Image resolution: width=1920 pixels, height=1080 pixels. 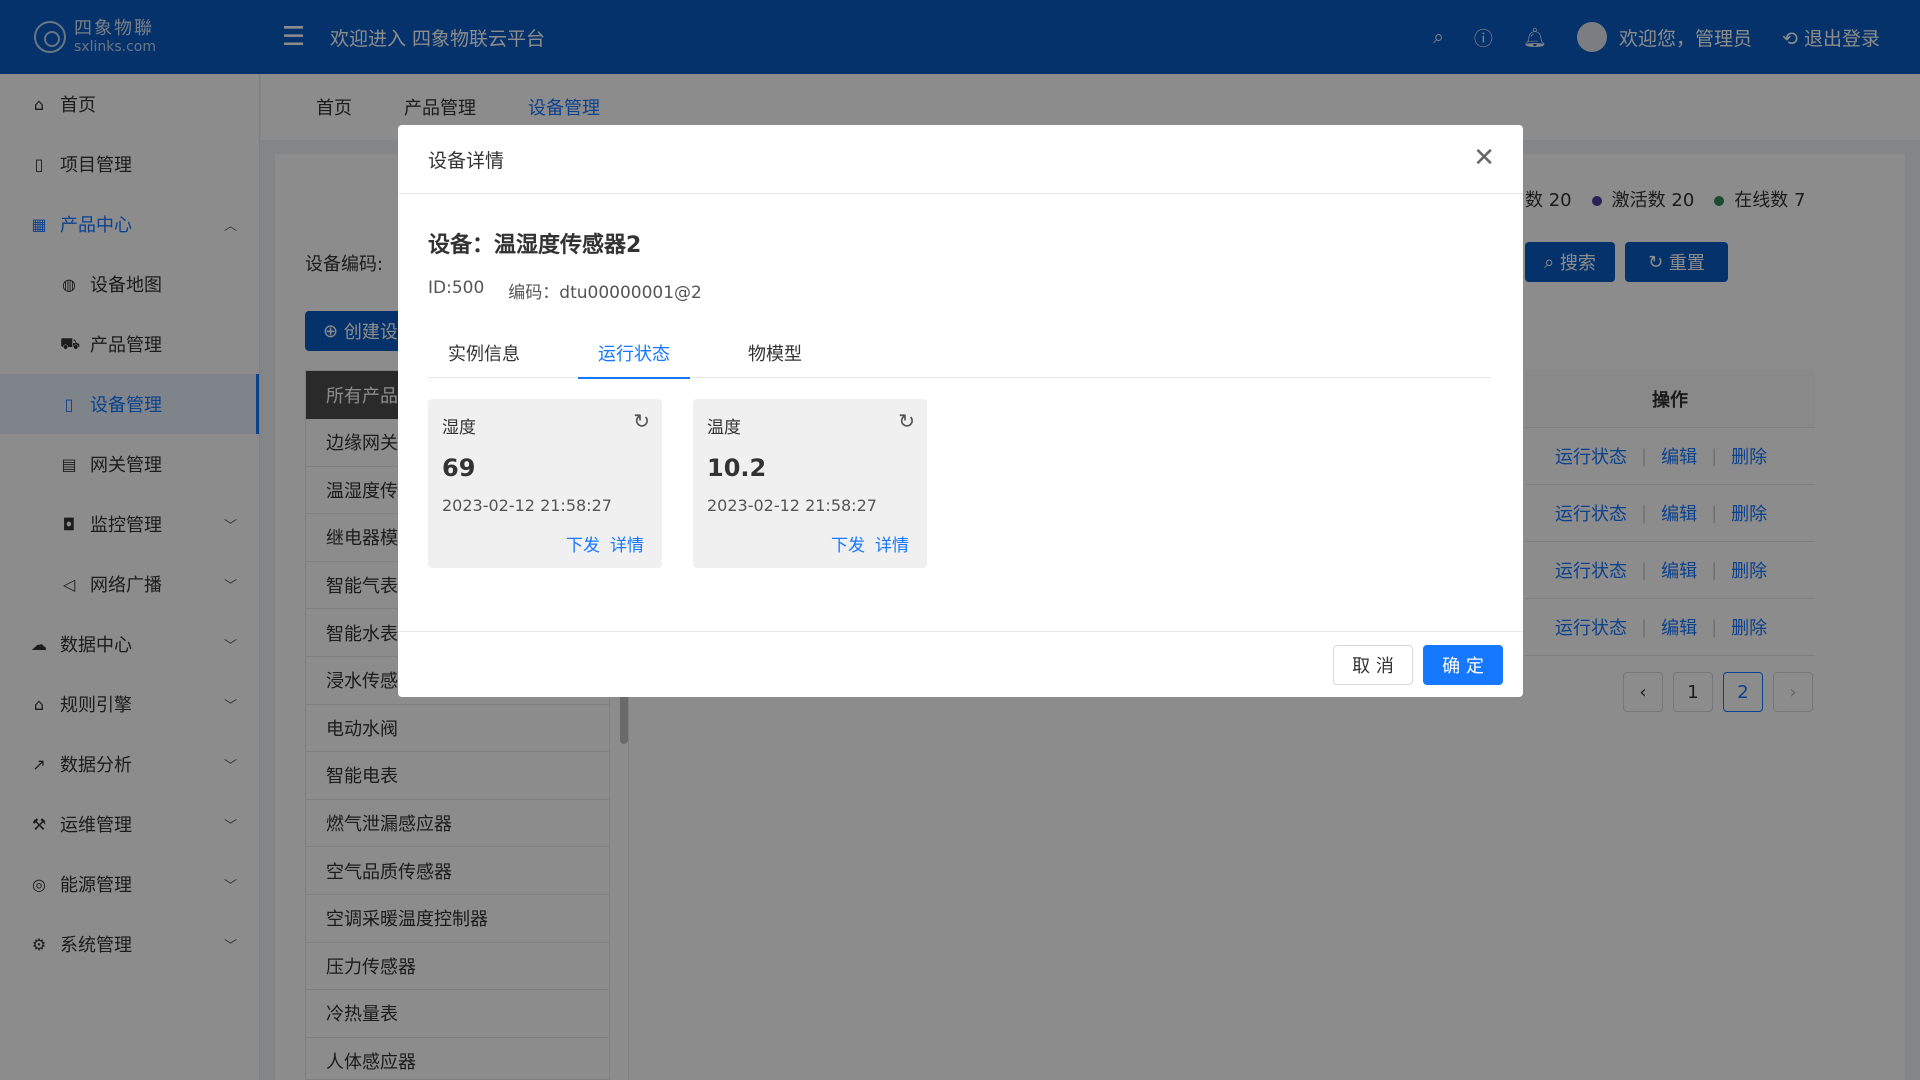 I want to click on card-title: 温度, so click(x=724, y=428).